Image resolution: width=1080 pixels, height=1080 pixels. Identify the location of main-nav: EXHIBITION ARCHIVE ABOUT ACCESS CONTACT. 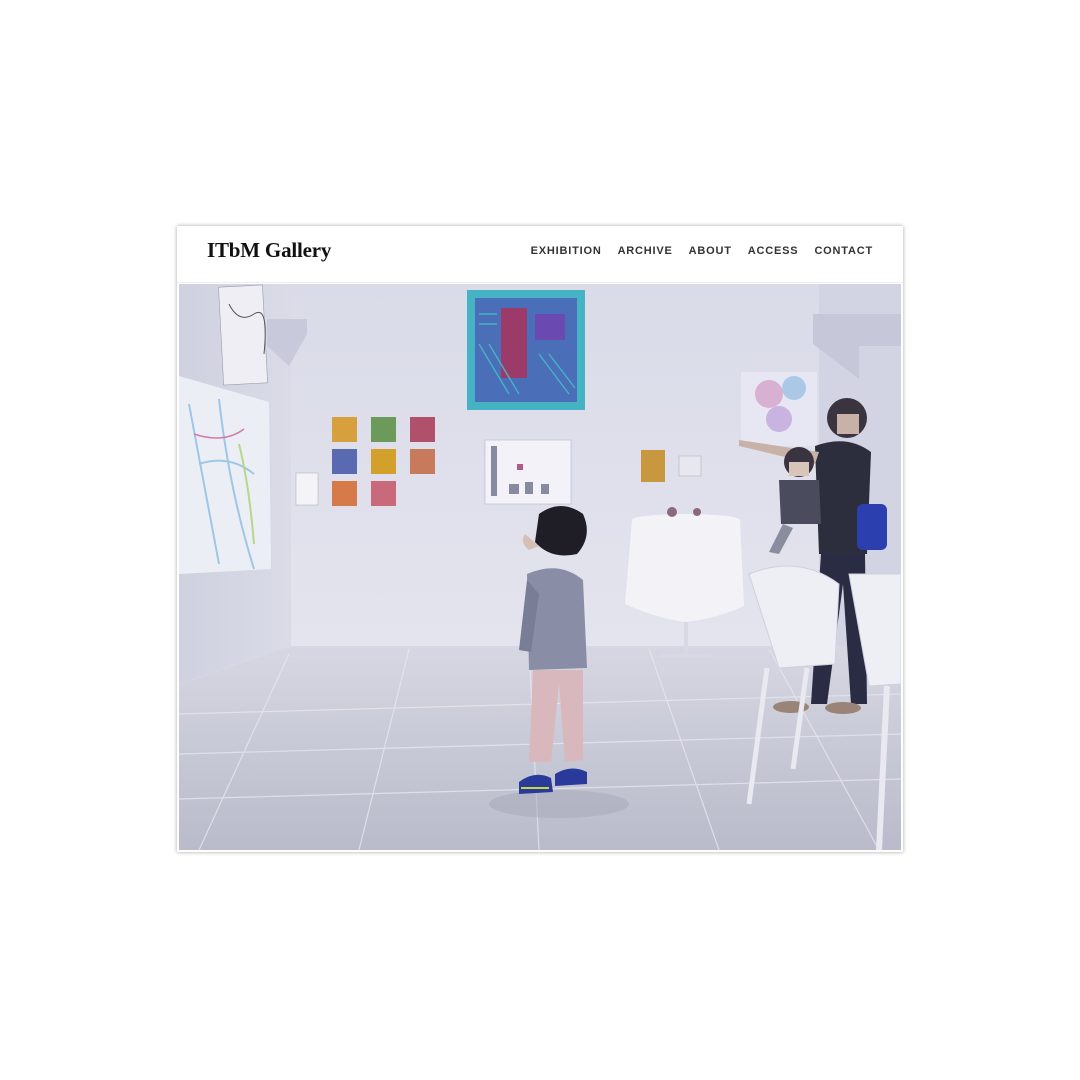
(702, 251).